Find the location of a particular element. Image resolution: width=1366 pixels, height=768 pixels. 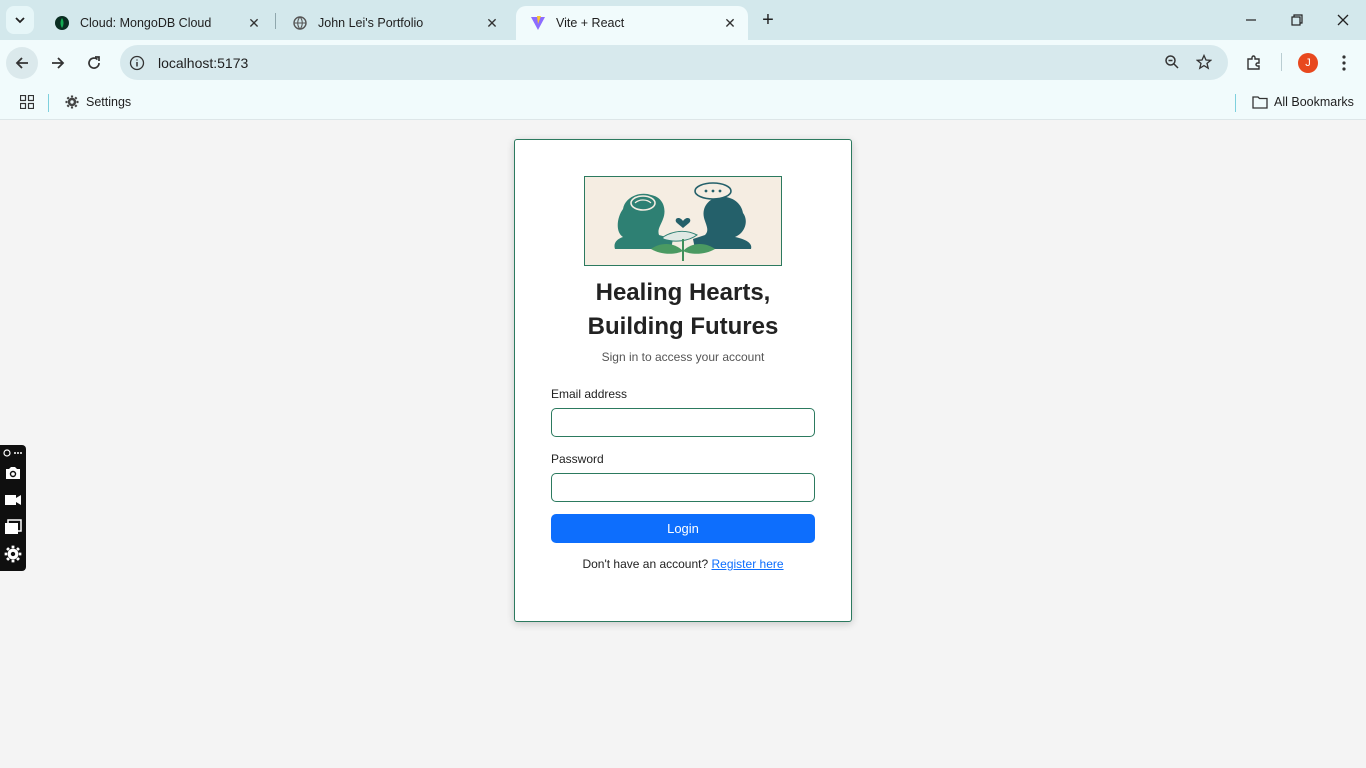

url-text: localhost:5173 is located at coordinates (203, 62).